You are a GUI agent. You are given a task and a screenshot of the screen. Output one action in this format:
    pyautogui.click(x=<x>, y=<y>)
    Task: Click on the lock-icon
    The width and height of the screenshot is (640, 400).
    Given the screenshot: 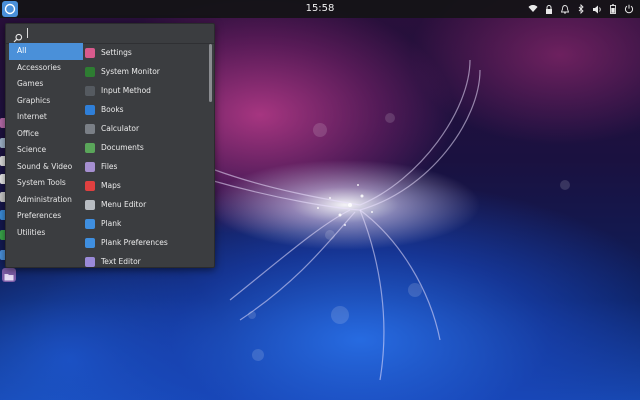 What is the action you would take?
    pyautogui.click(x=549, y=9)
    